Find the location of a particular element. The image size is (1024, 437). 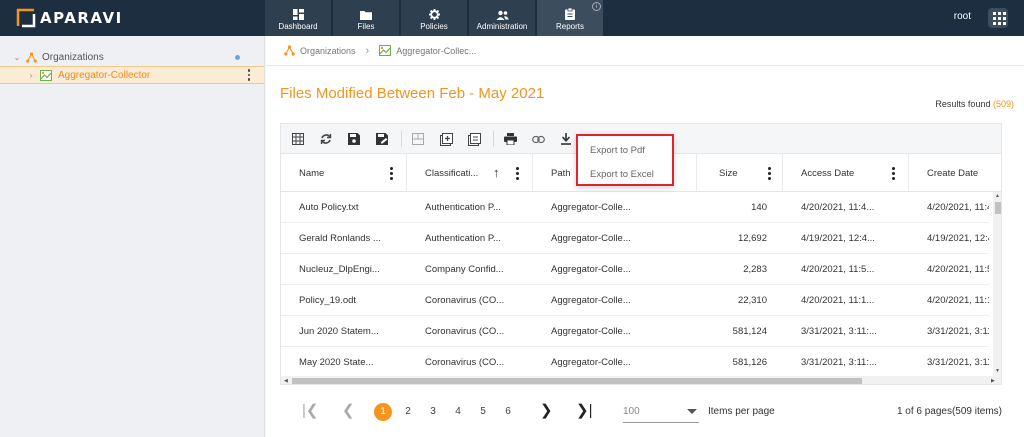

cell-create-date: 4/20/2021, 11:5 is located at coordinates (958, 269).